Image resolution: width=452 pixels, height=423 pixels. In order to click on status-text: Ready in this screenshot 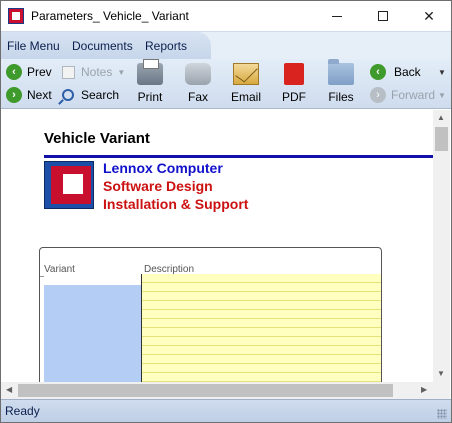, I will do `click(22, 411)`.